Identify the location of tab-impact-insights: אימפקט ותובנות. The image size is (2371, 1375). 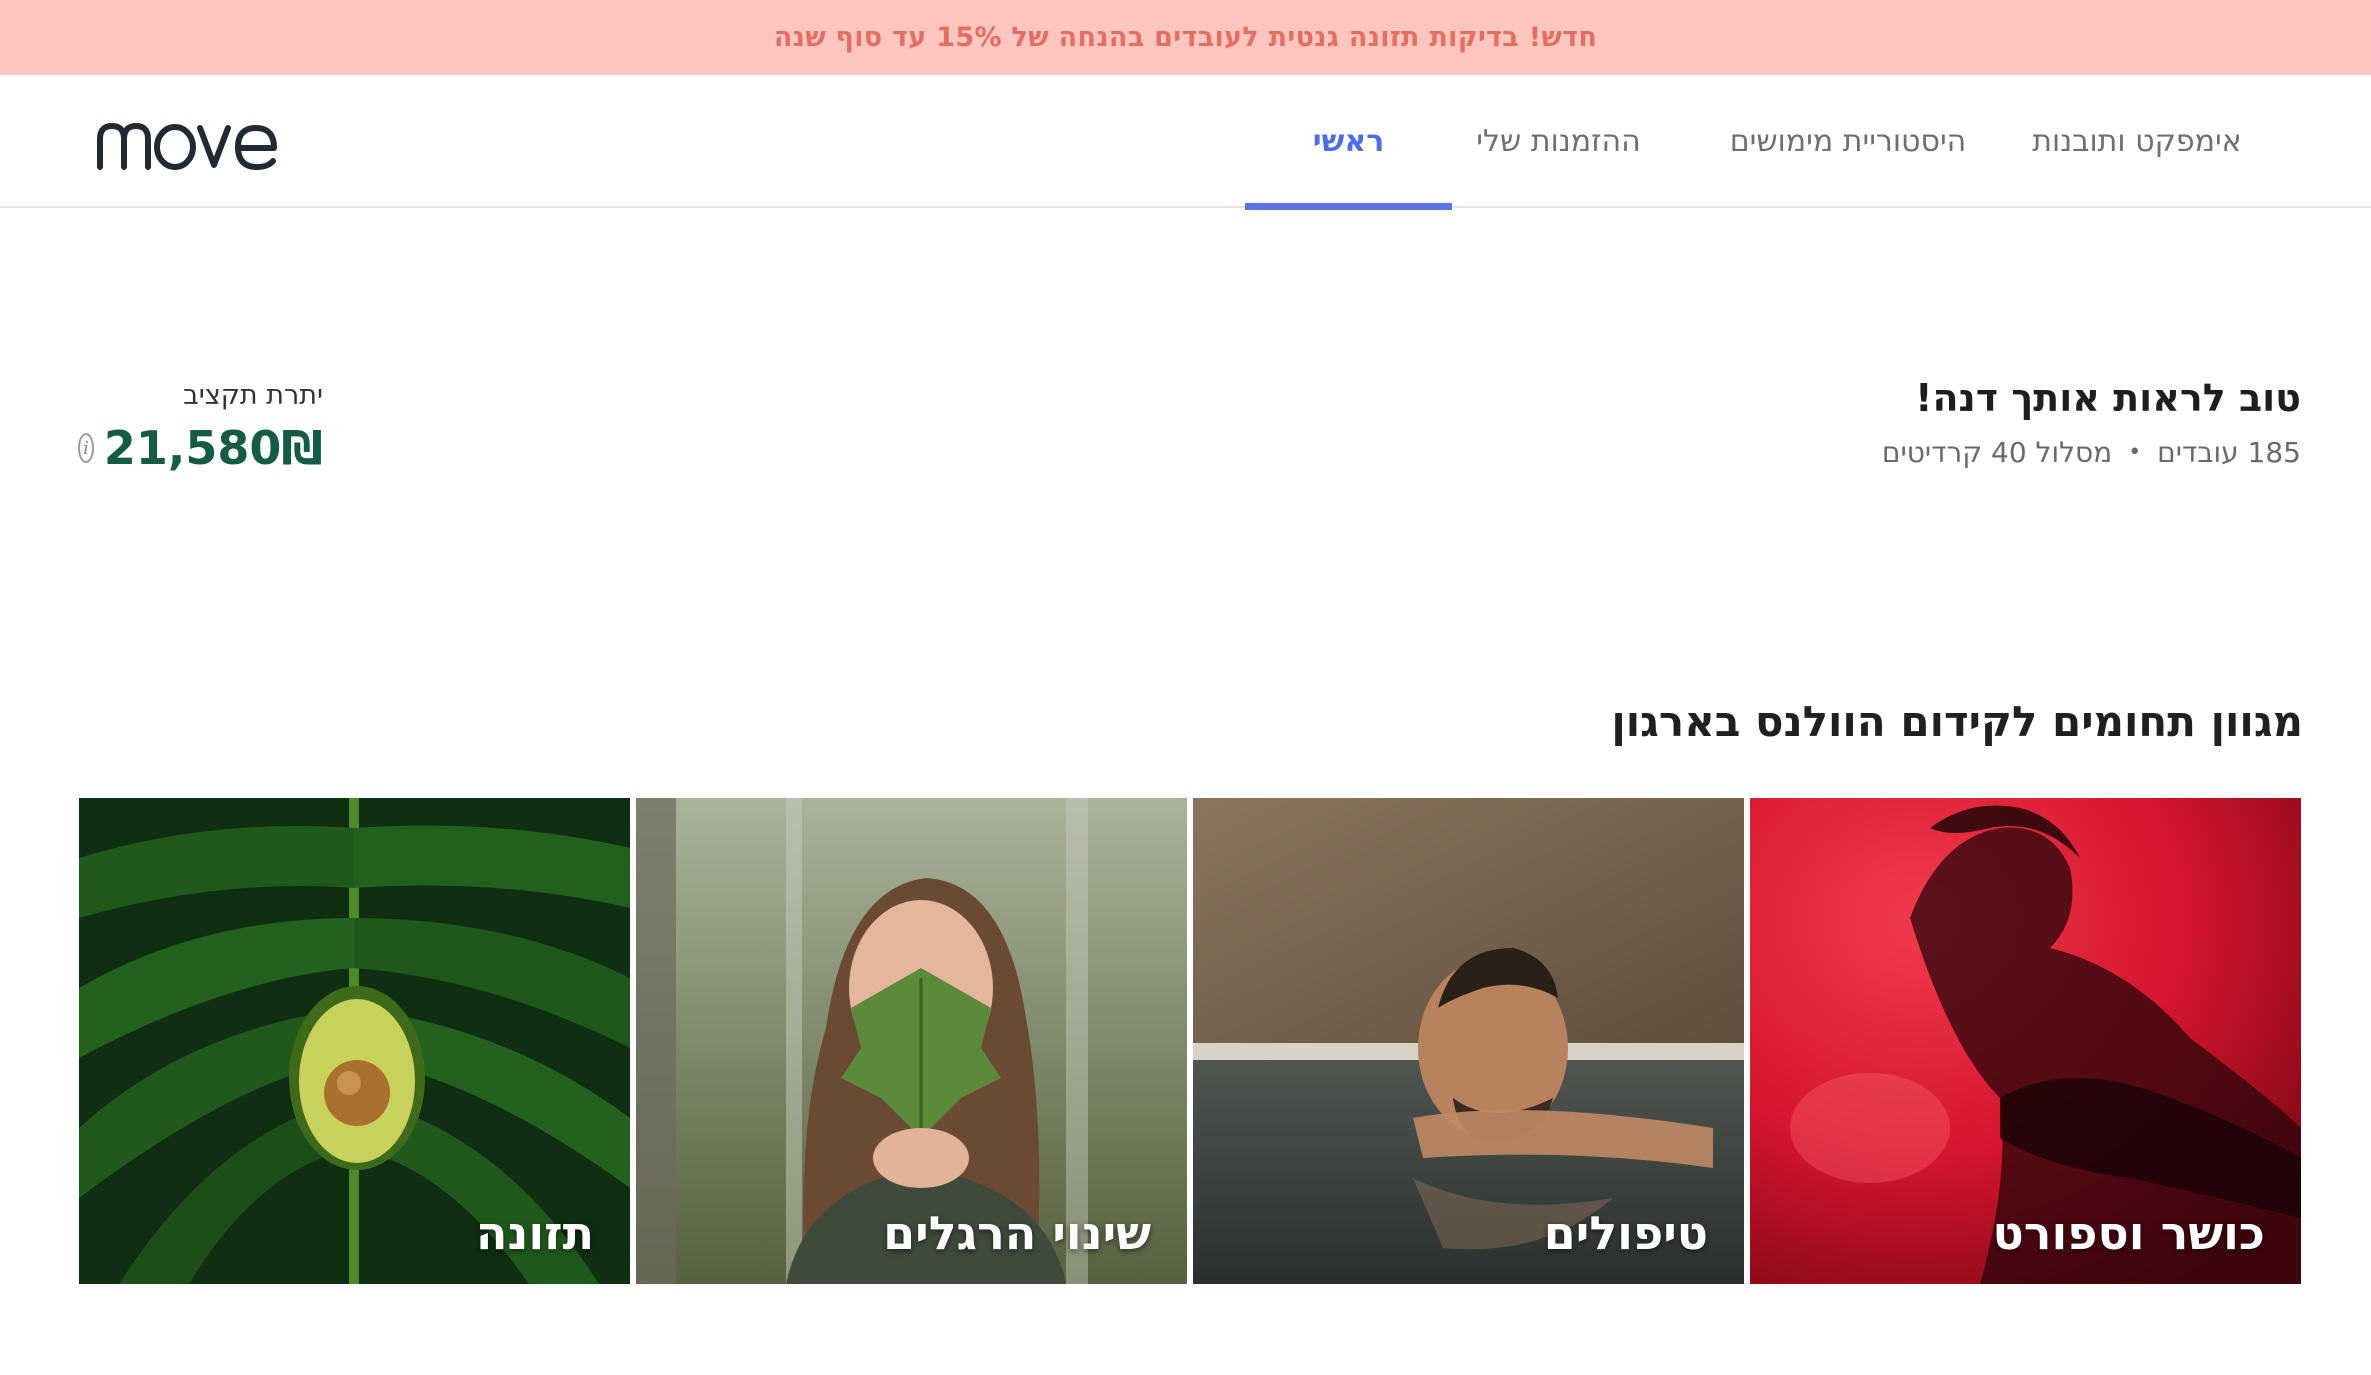
(2137, 141).